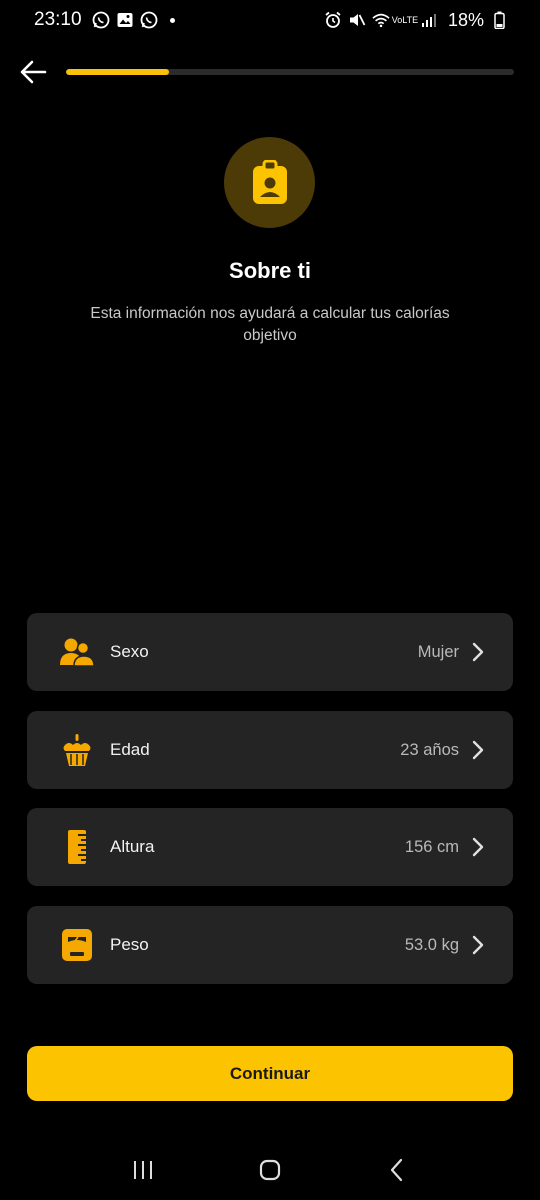  I want to click on recents-icon, so click(143, 1170).